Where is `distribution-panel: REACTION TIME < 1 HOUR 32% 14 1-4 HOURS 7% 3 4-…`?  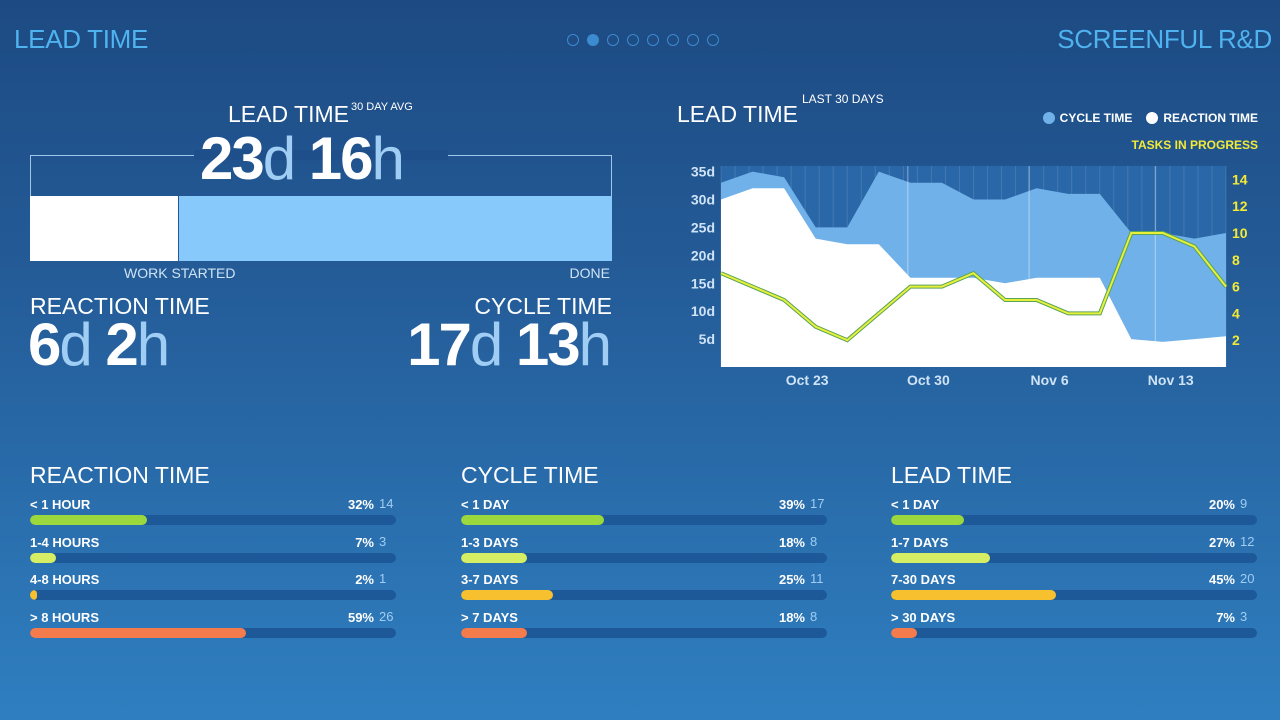 distribution-panel: REACTION TIME < 1 HOUR 32% 14 1-4 HOURS 7% 3 4-… is located at coordinates (213, 554).